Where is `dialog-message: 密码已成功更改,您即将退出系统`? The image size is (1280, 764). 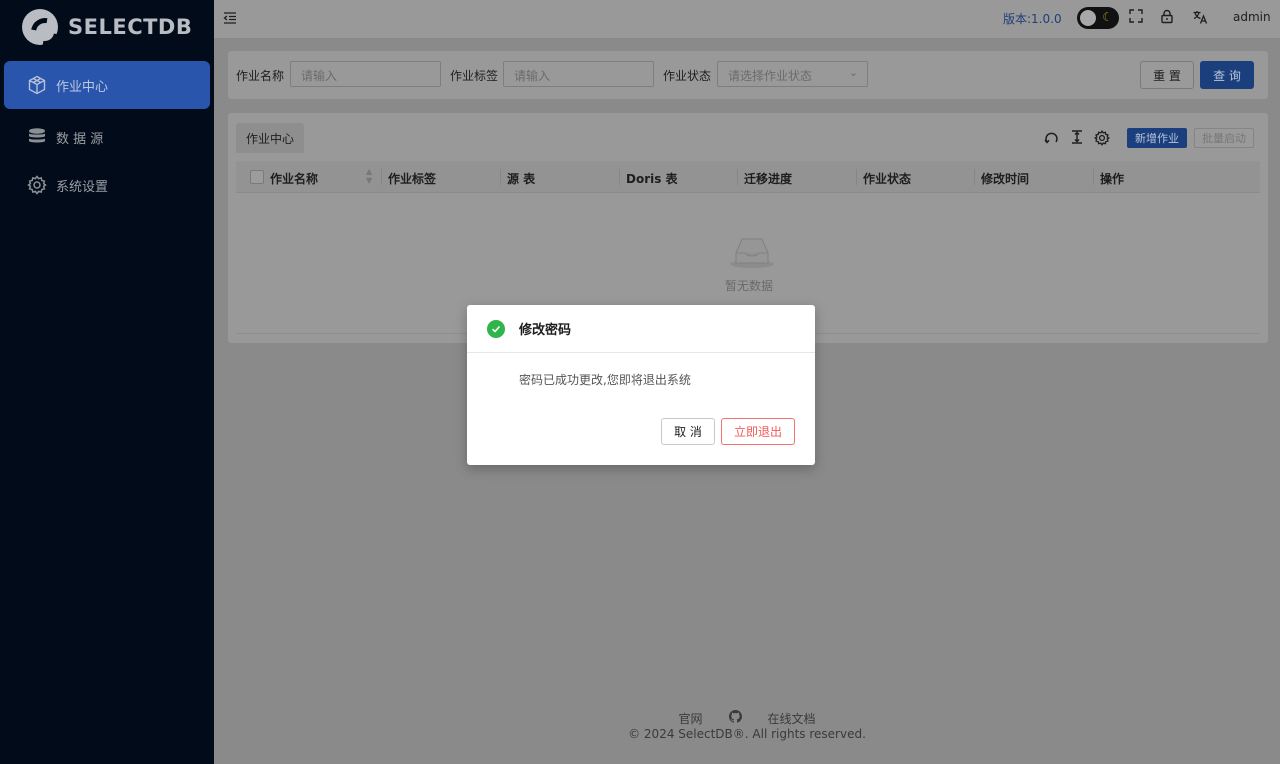
dialog-message: 密码已成功更改,您即将退出系统 is located at coordinates (605, 380).